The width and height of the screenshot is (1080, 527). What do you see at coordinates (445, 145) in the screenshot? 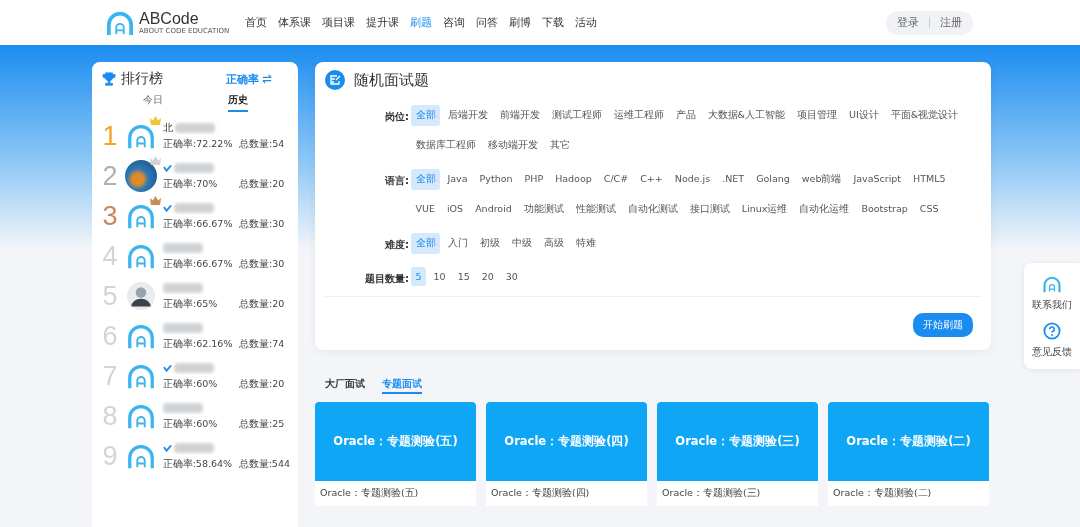
I see `filter-chip: 数据库工程师` at bounding box center [445, 145].